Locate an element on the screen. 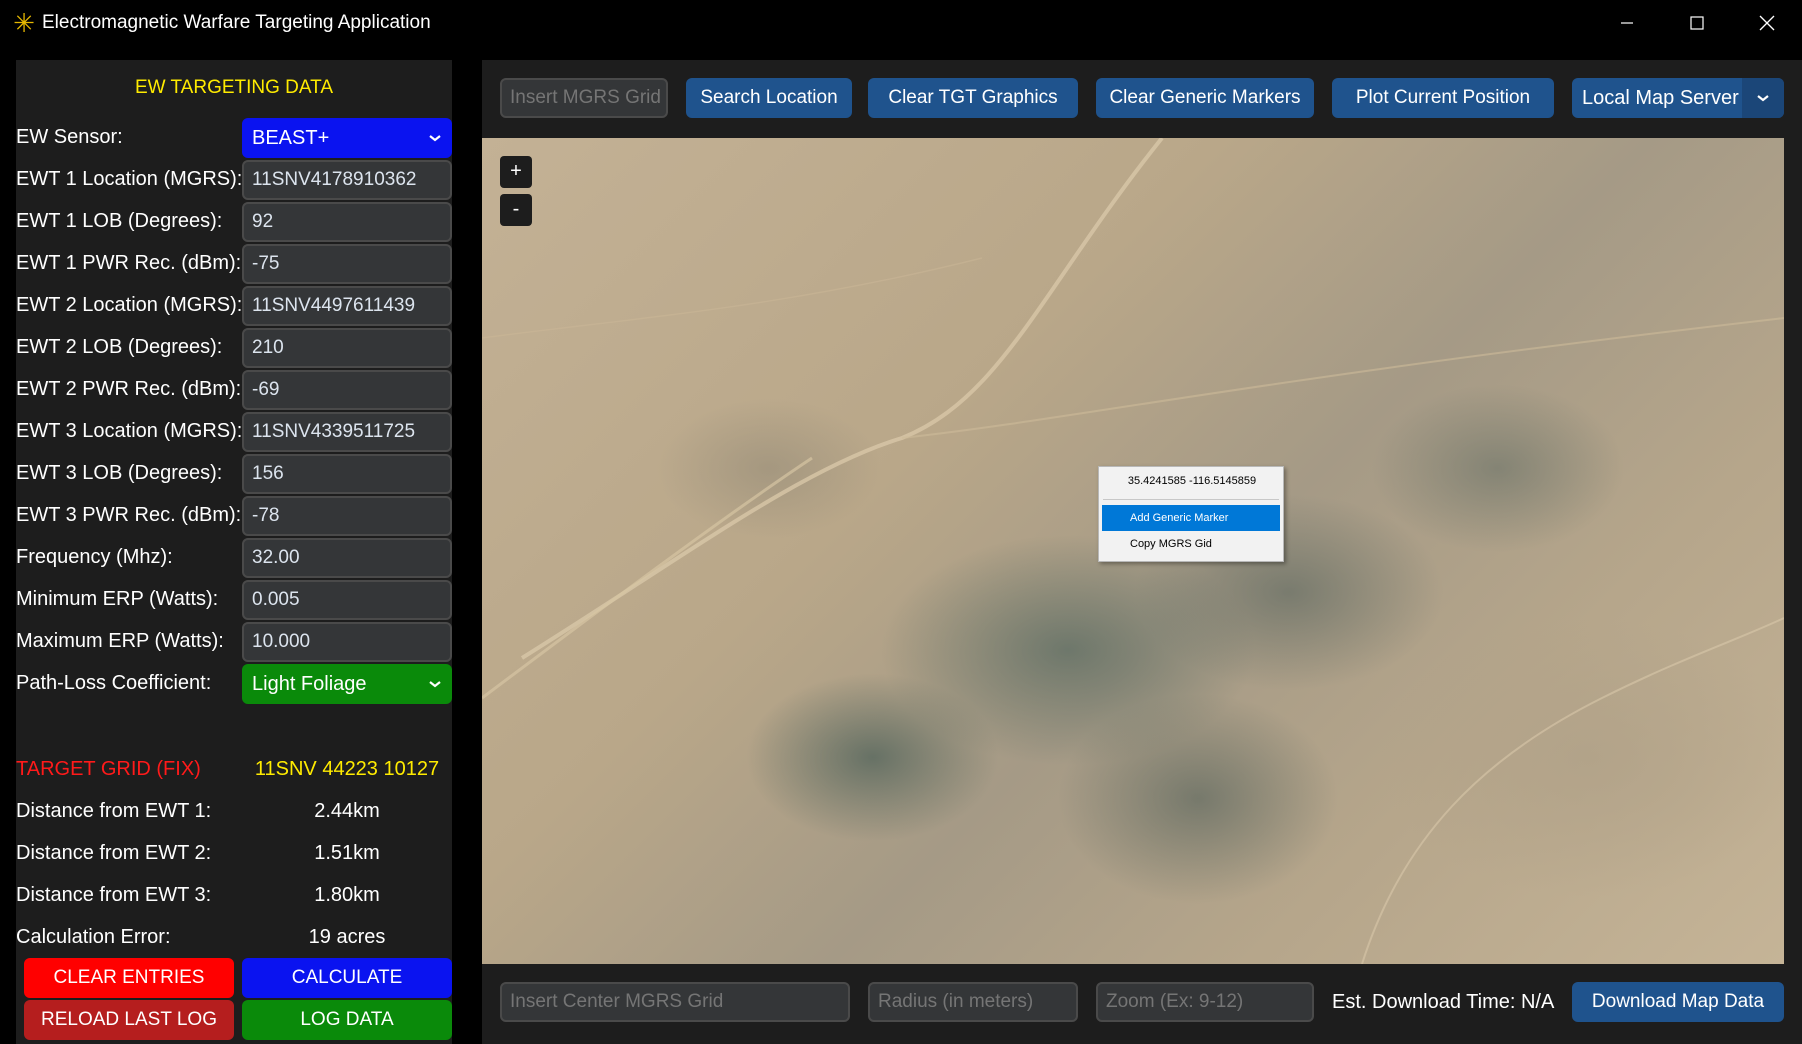  context-divider is located at coordinates (1191, 499).